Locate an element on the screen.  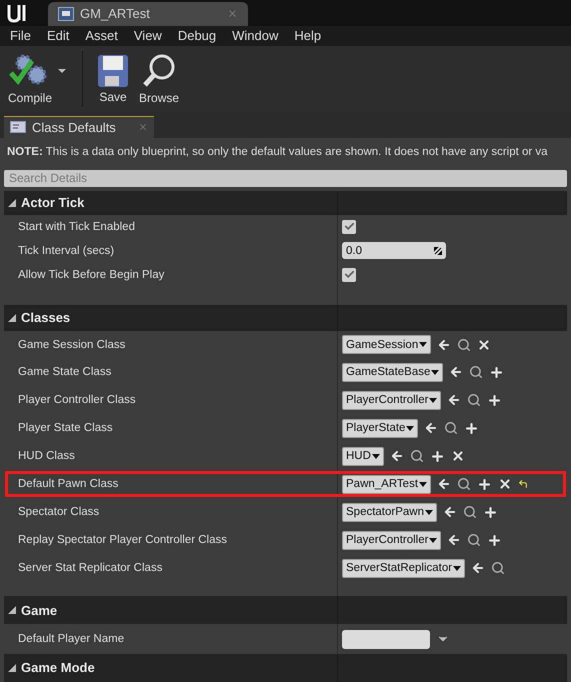
class-dropdown: Pawn_ARTest is located at coordinates (387, 484).